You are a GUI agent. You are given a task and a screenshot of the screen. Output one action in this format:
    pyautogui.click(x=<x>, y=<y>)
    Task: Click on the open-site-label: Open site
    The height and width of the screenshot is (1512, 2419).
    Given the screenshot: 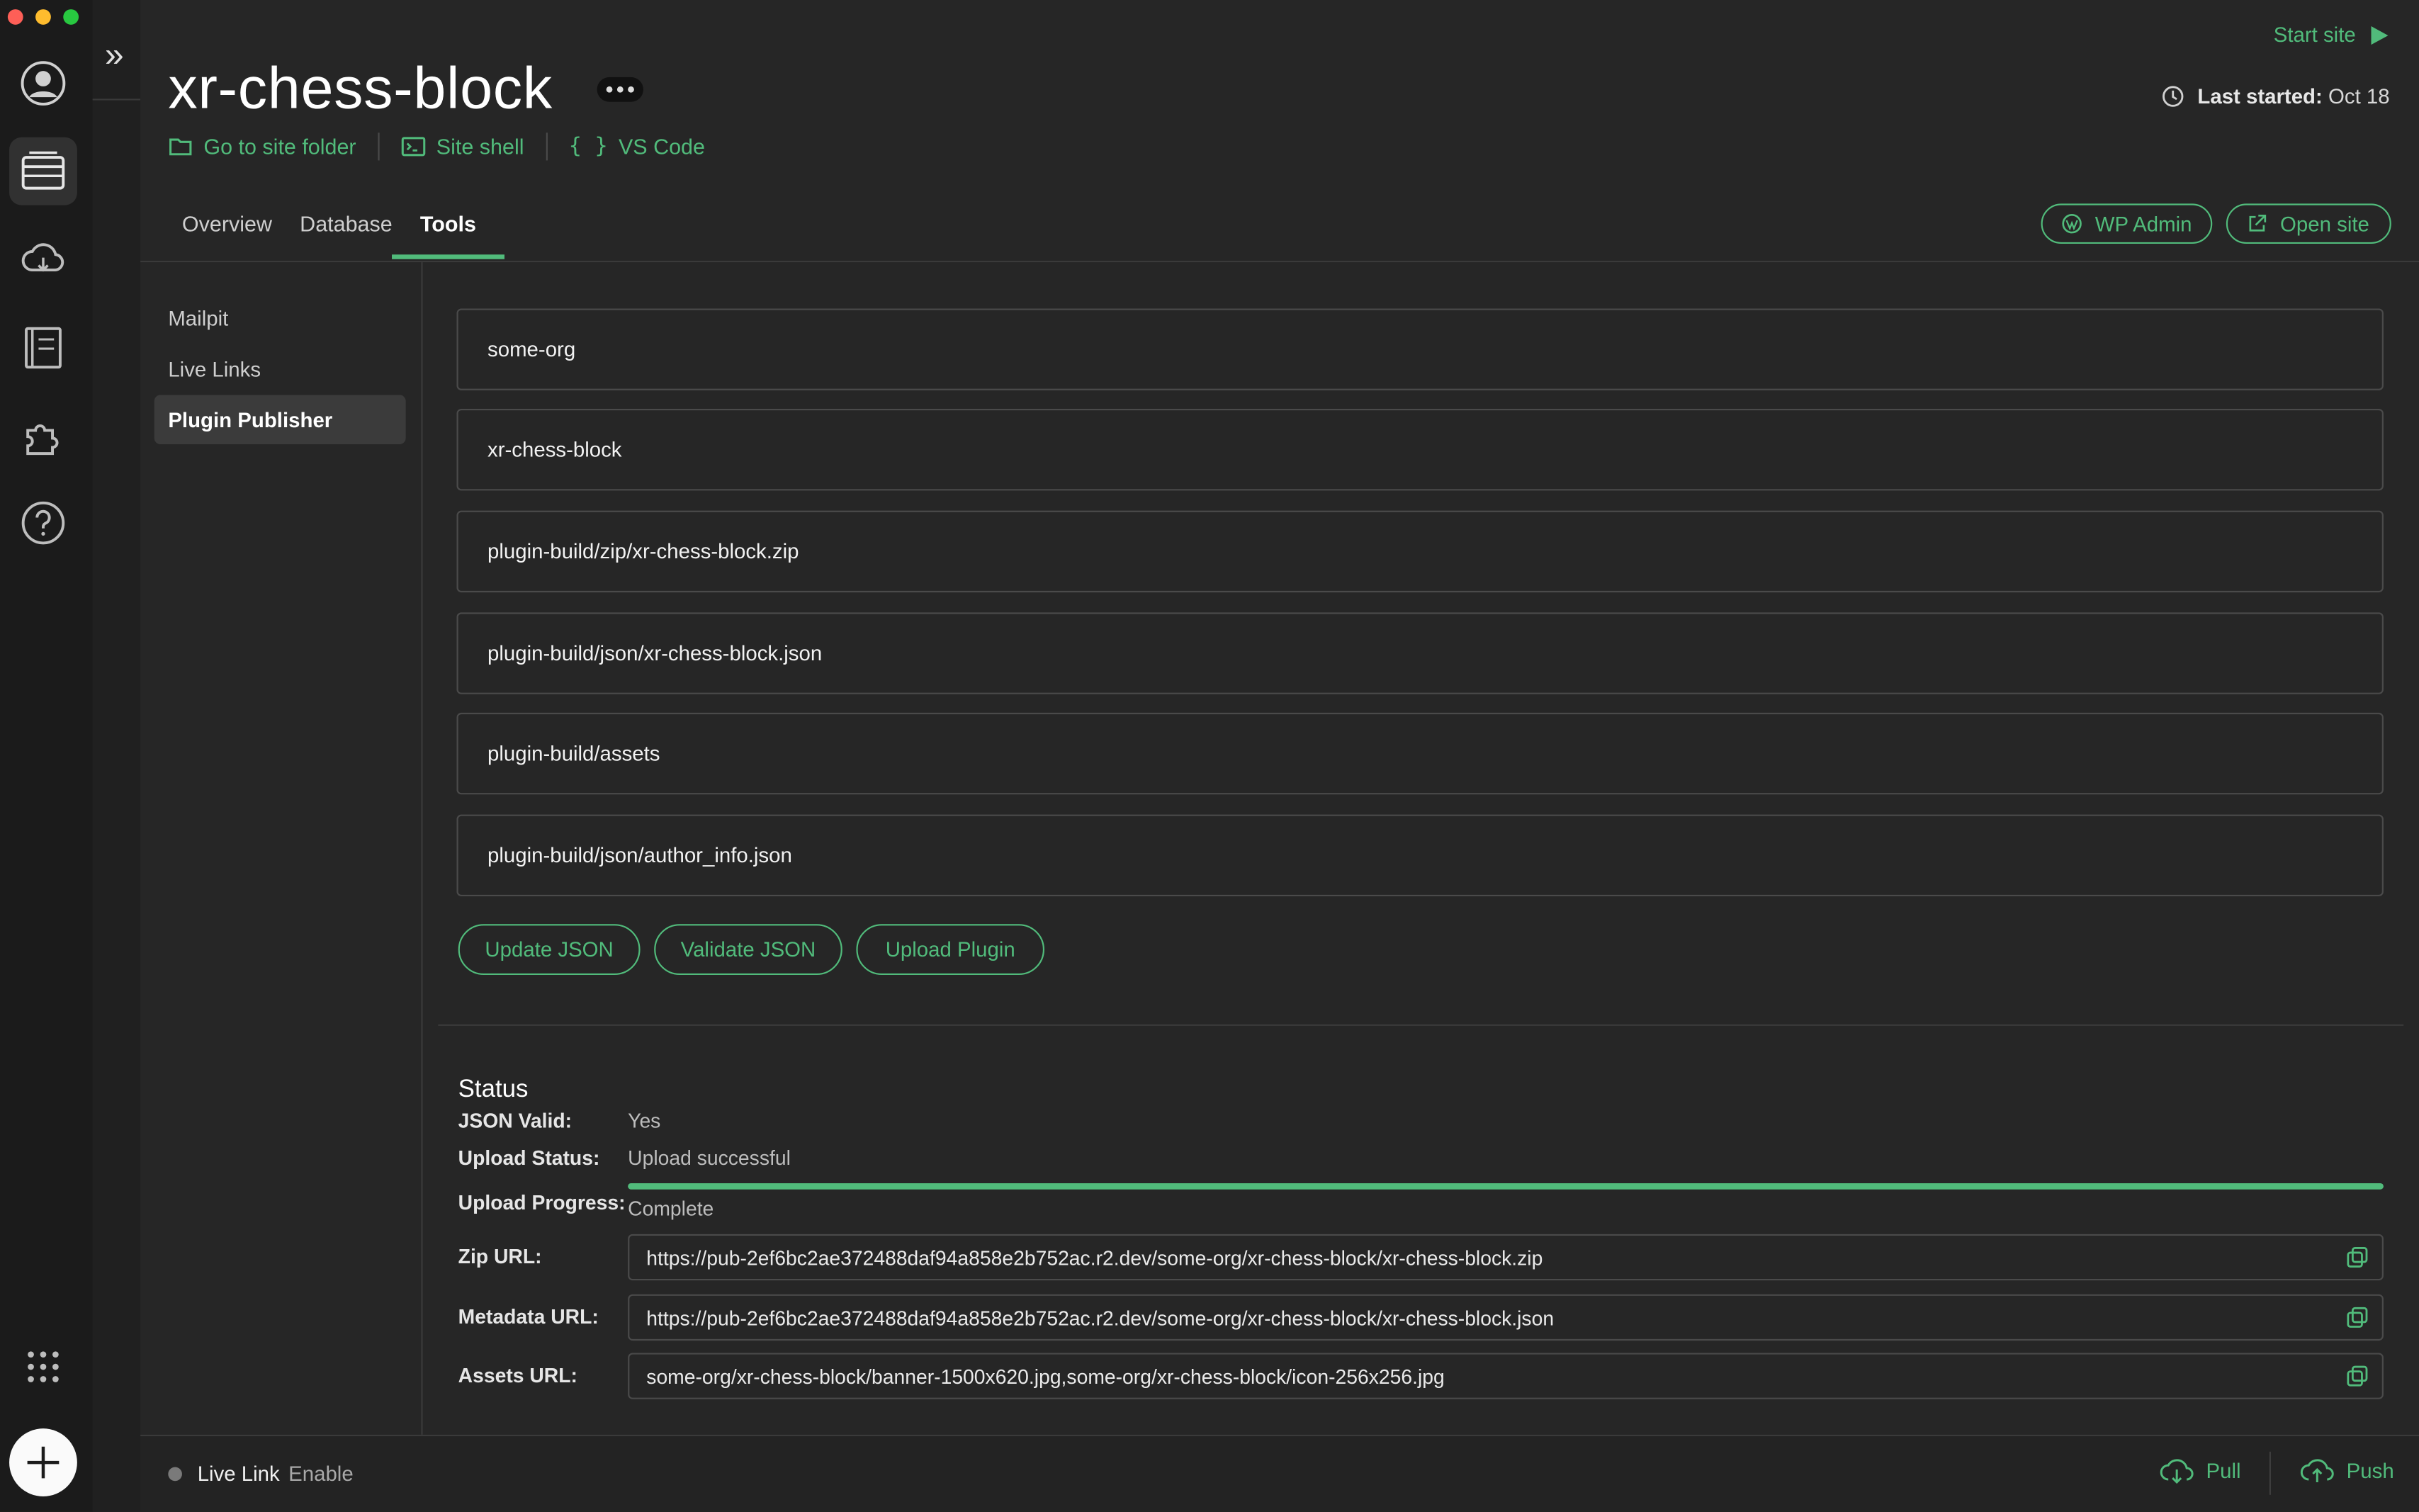 What is the action you would take?
    pyautogui.click(x=2324, y=224)
    